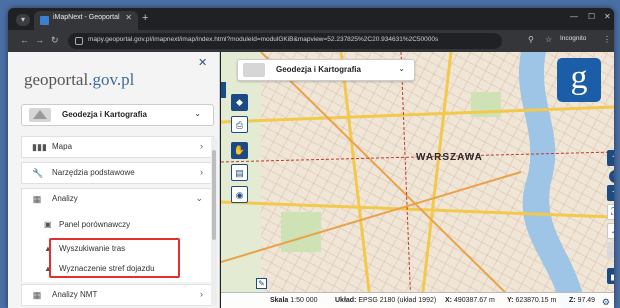 The height and width of the screenshot is (308, 620). Describe the element at coordinates (239, 102) in the screenshot. I see `layers-button: ◆` at that location.